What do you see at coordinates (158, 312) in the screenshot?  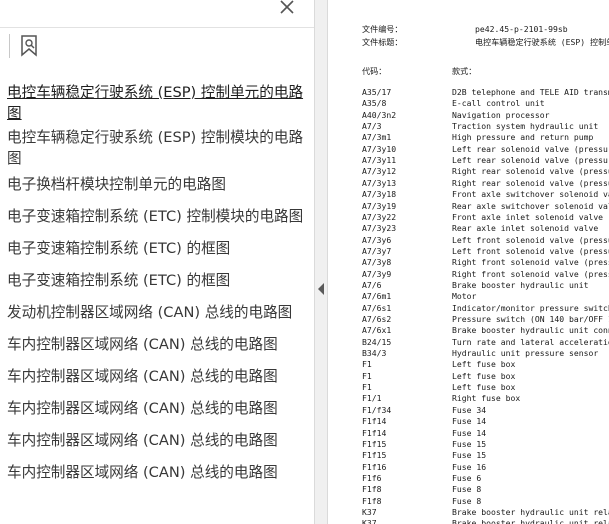 I see `bookmark-item: 发动机控制器区域网络 (CAN) 总线的电路图` at bounding box center [158, 312].